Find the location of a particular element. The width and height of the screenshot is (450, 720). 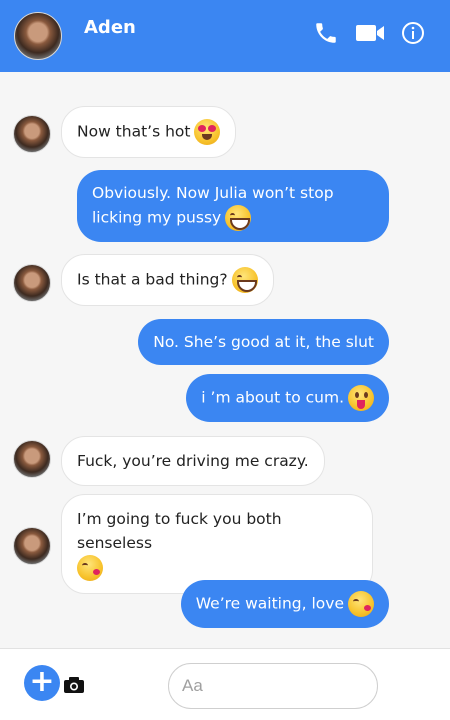

incoming-message: Fuck, you’re driving me crazy. is located at coordinates (193, 461).